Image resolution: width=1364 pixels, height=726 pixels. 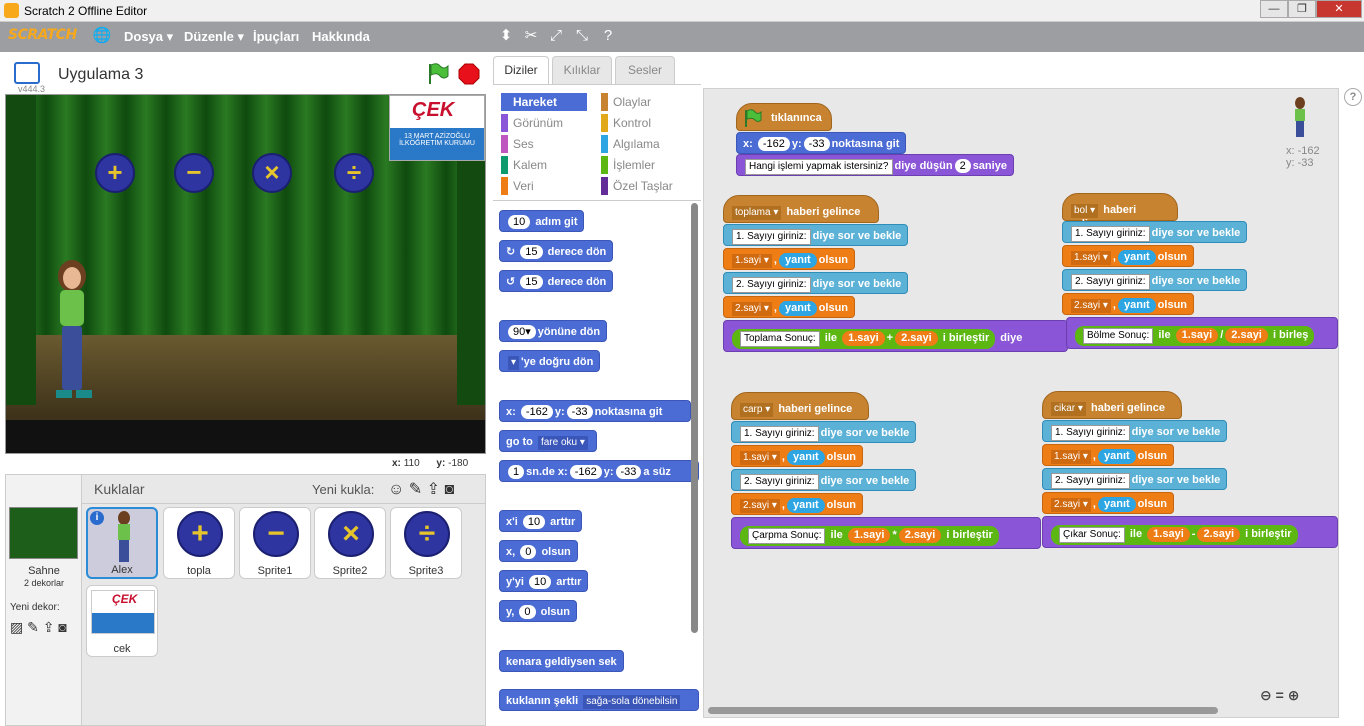 I want to click on tab-sounds: Sesler, so click(x=645, y=70).